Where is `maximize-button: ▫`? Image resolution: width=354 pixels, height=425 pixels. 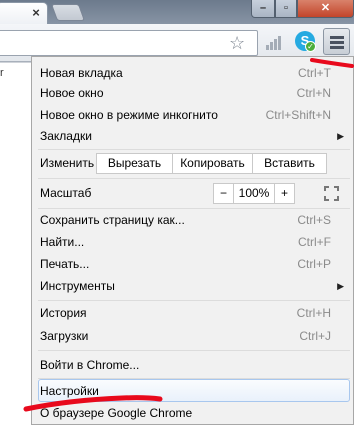 maximize-button: ▫ is located at coordinates (286, 9).